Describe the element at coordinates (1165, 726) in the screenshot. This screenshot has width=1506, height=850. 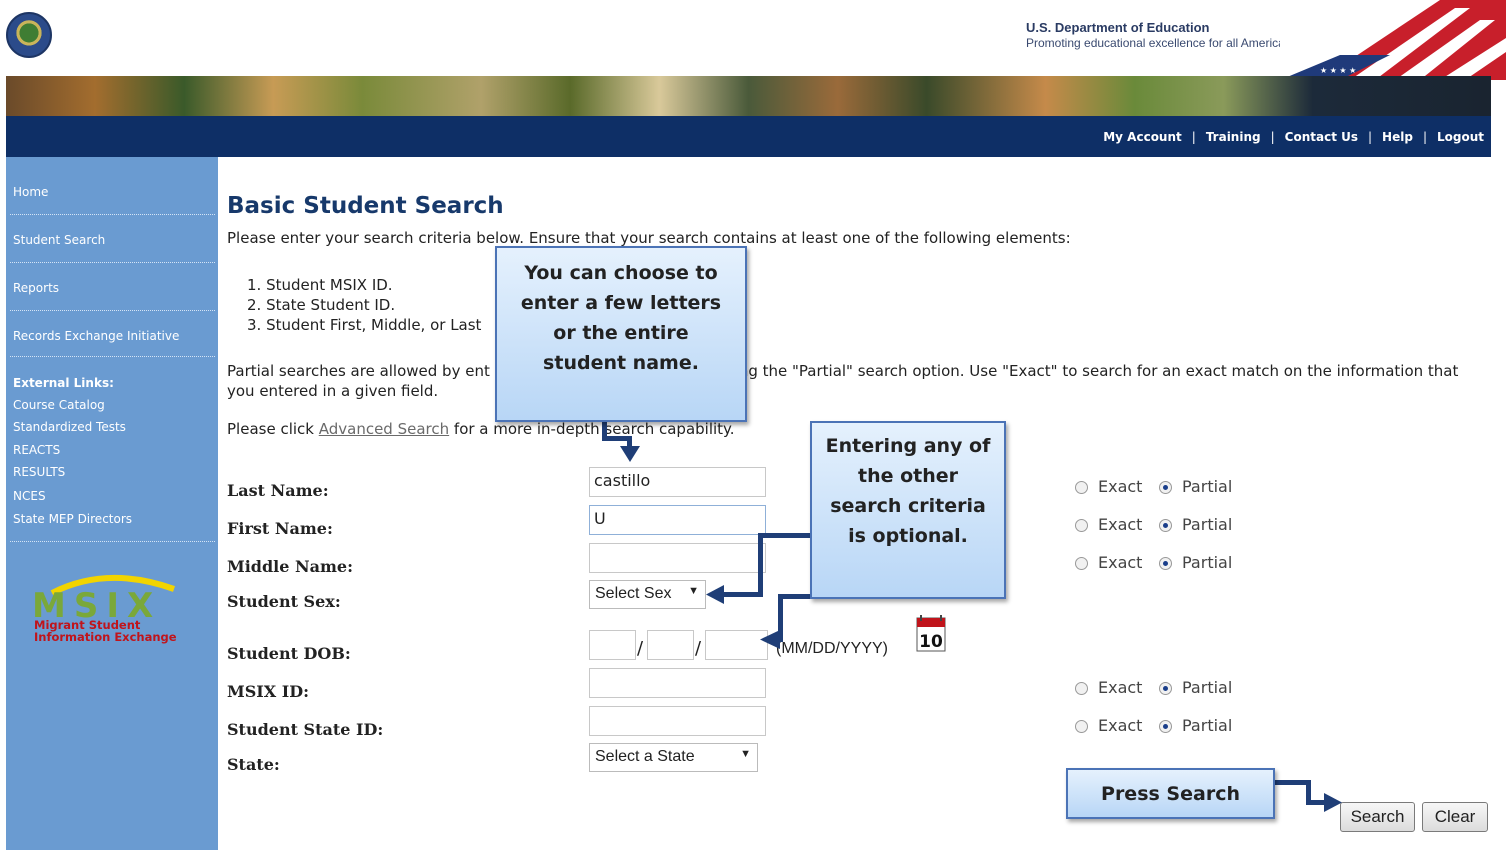
I see `state-id-partial-radio` at that location.